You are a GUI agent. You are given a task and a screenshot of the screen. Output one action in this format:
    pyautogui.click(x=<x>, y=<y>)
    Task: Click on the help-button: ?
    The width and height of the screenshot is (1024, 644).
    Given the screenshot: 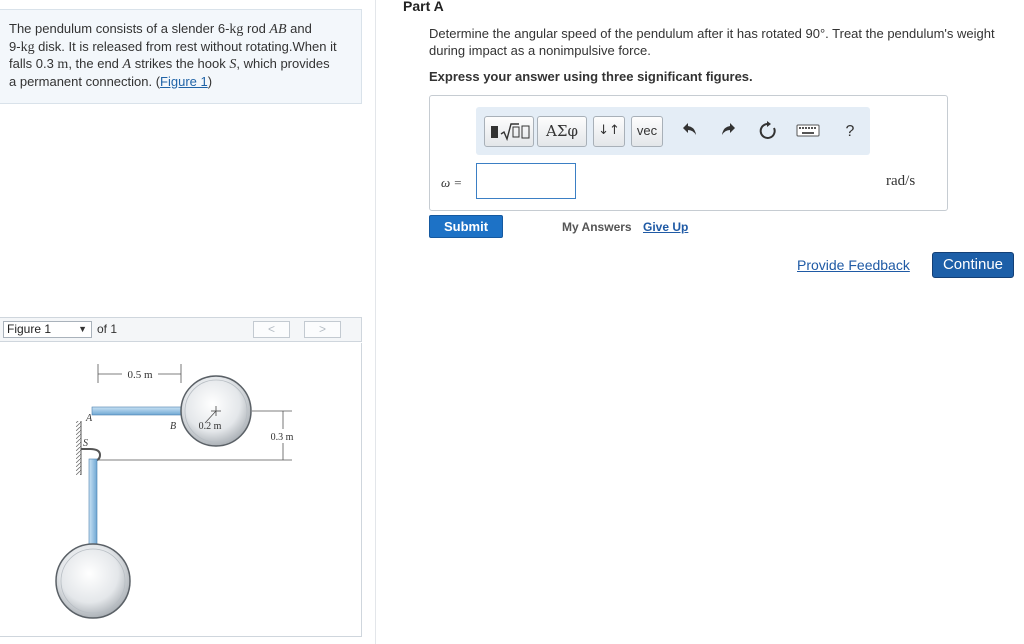 What is the action you would take?
    pyautogui.click(x=850, y=132)
    